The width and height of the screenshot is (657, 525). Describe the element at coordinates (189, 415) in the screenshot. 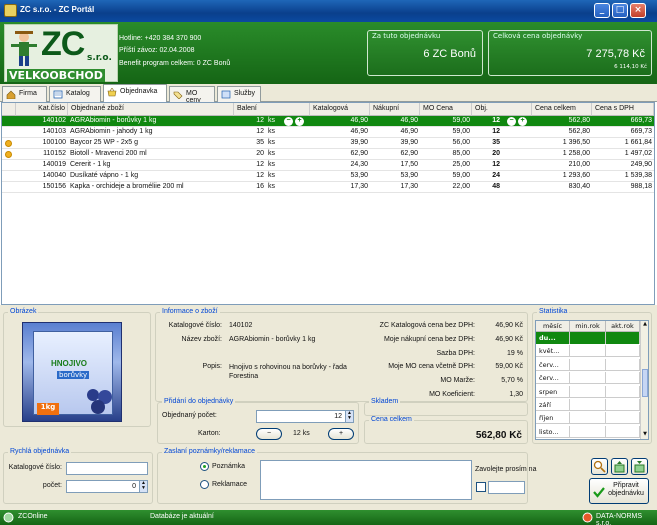

I see `qty-label: Objednaný počet:` at that location.